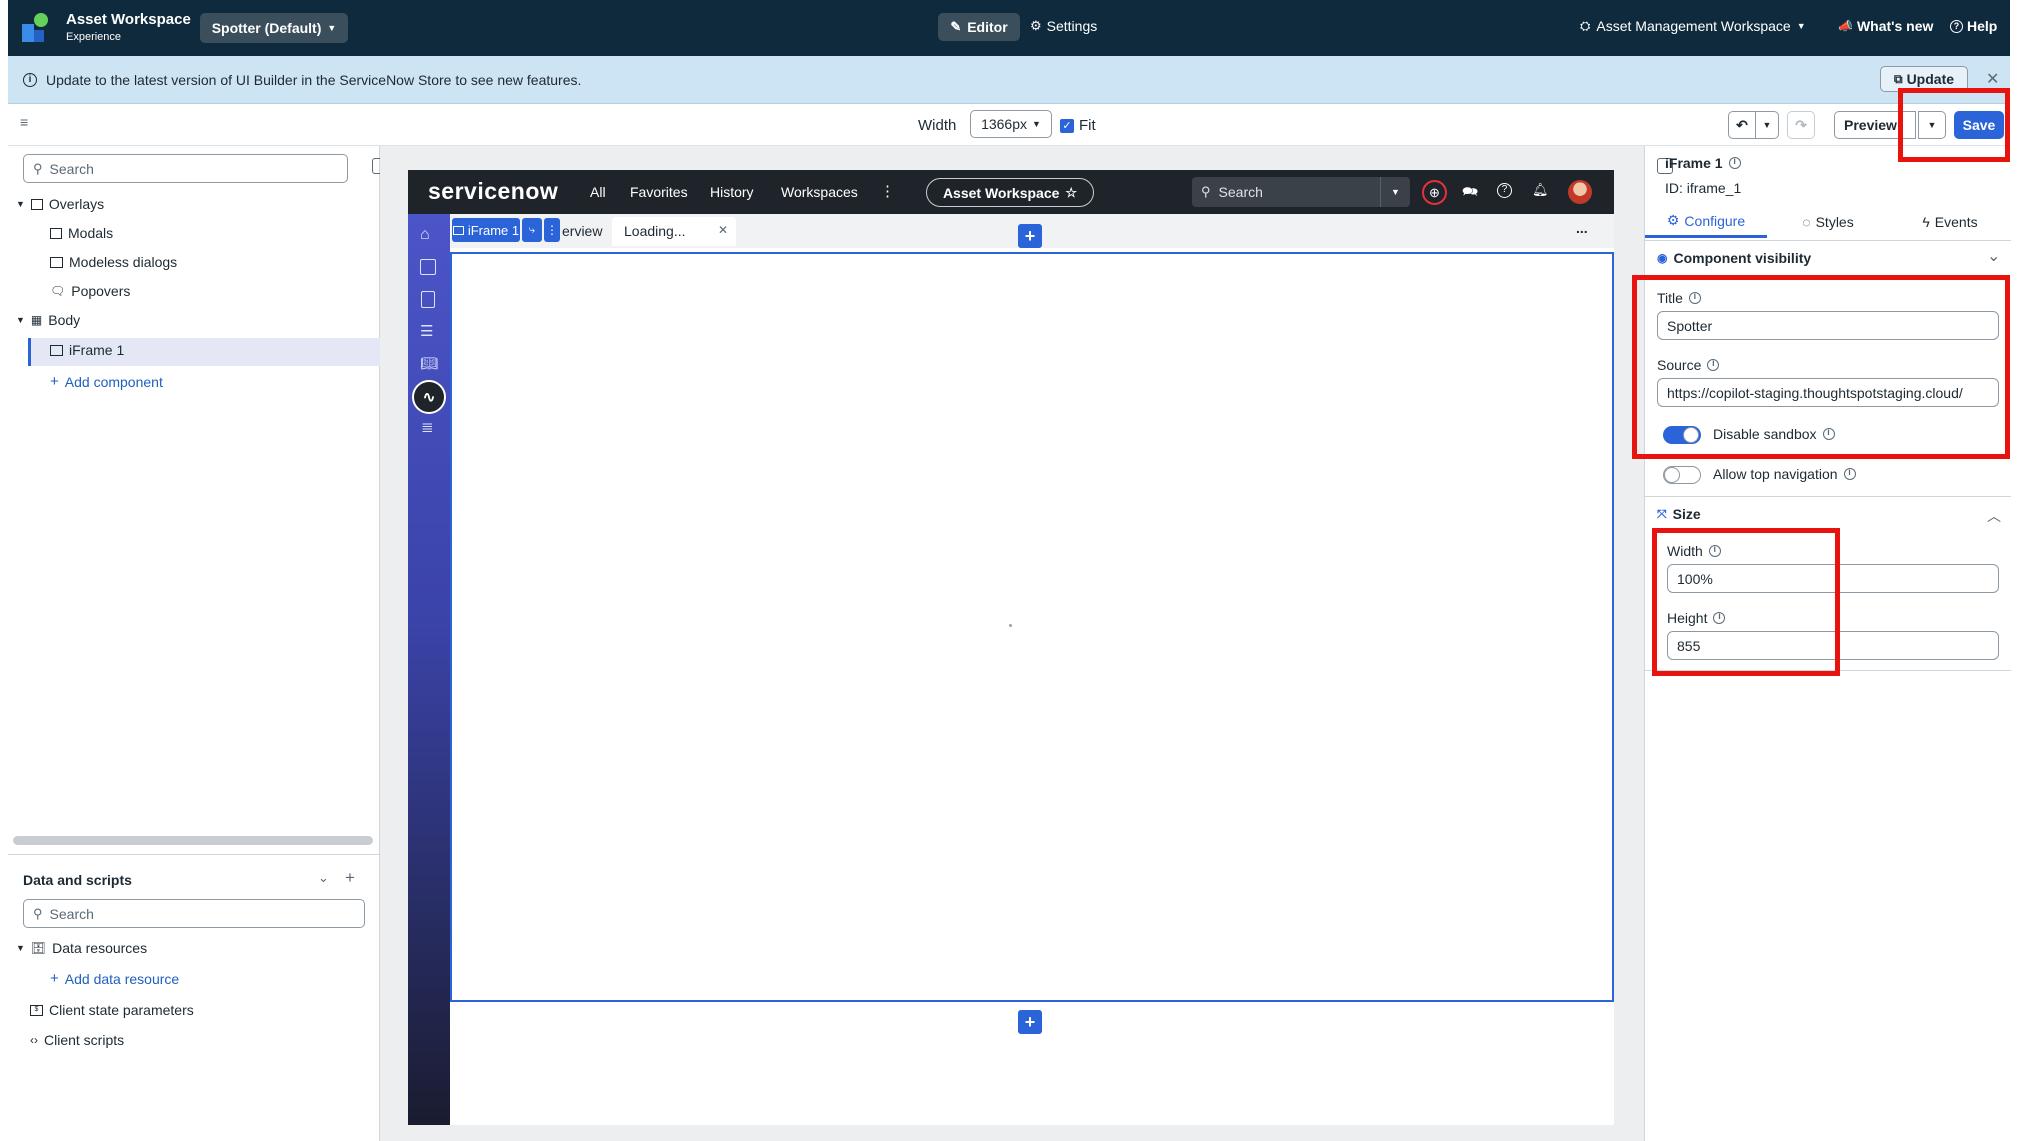 This screenshot has height=1141, width=2017. I want to click on tab-events: ϟ Events, so click(1950, 222).